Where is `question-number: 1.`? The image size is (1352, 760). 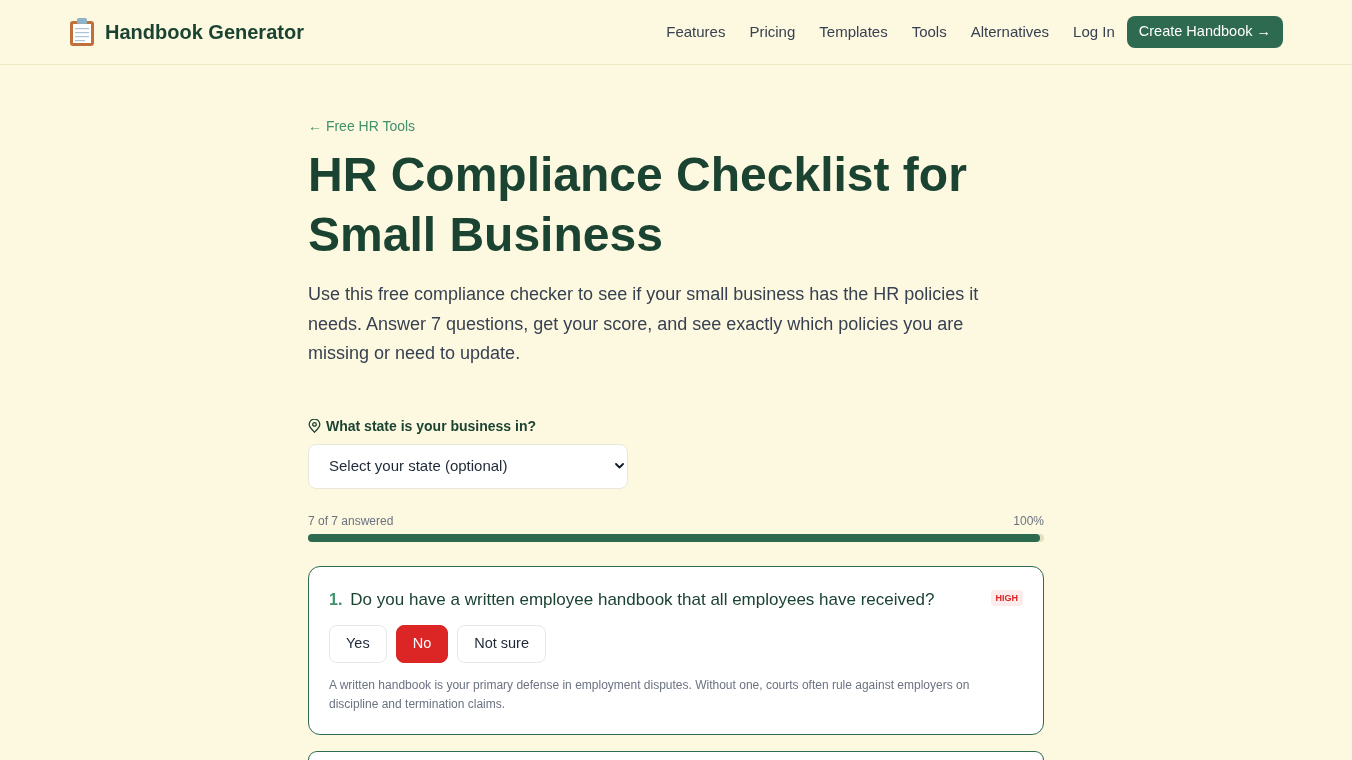 question-number: 1. is located at coordinates (336, 599).